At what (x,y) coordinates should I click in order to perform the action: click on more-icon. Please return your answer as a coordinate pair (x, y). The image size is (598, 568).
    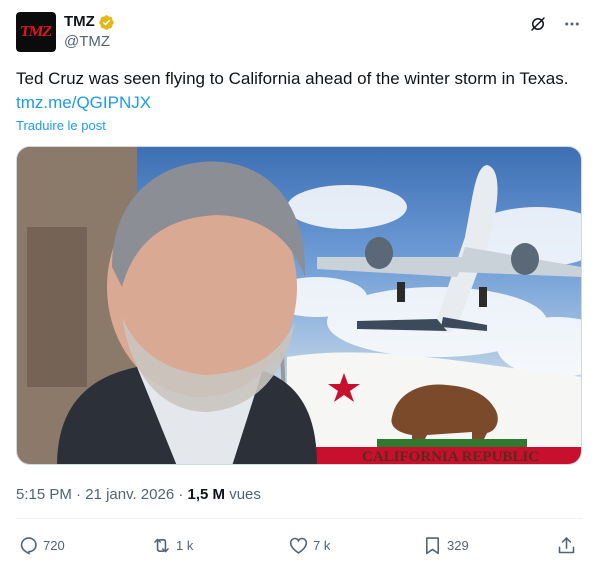
    Looking at the image, I should click on (572, 24).